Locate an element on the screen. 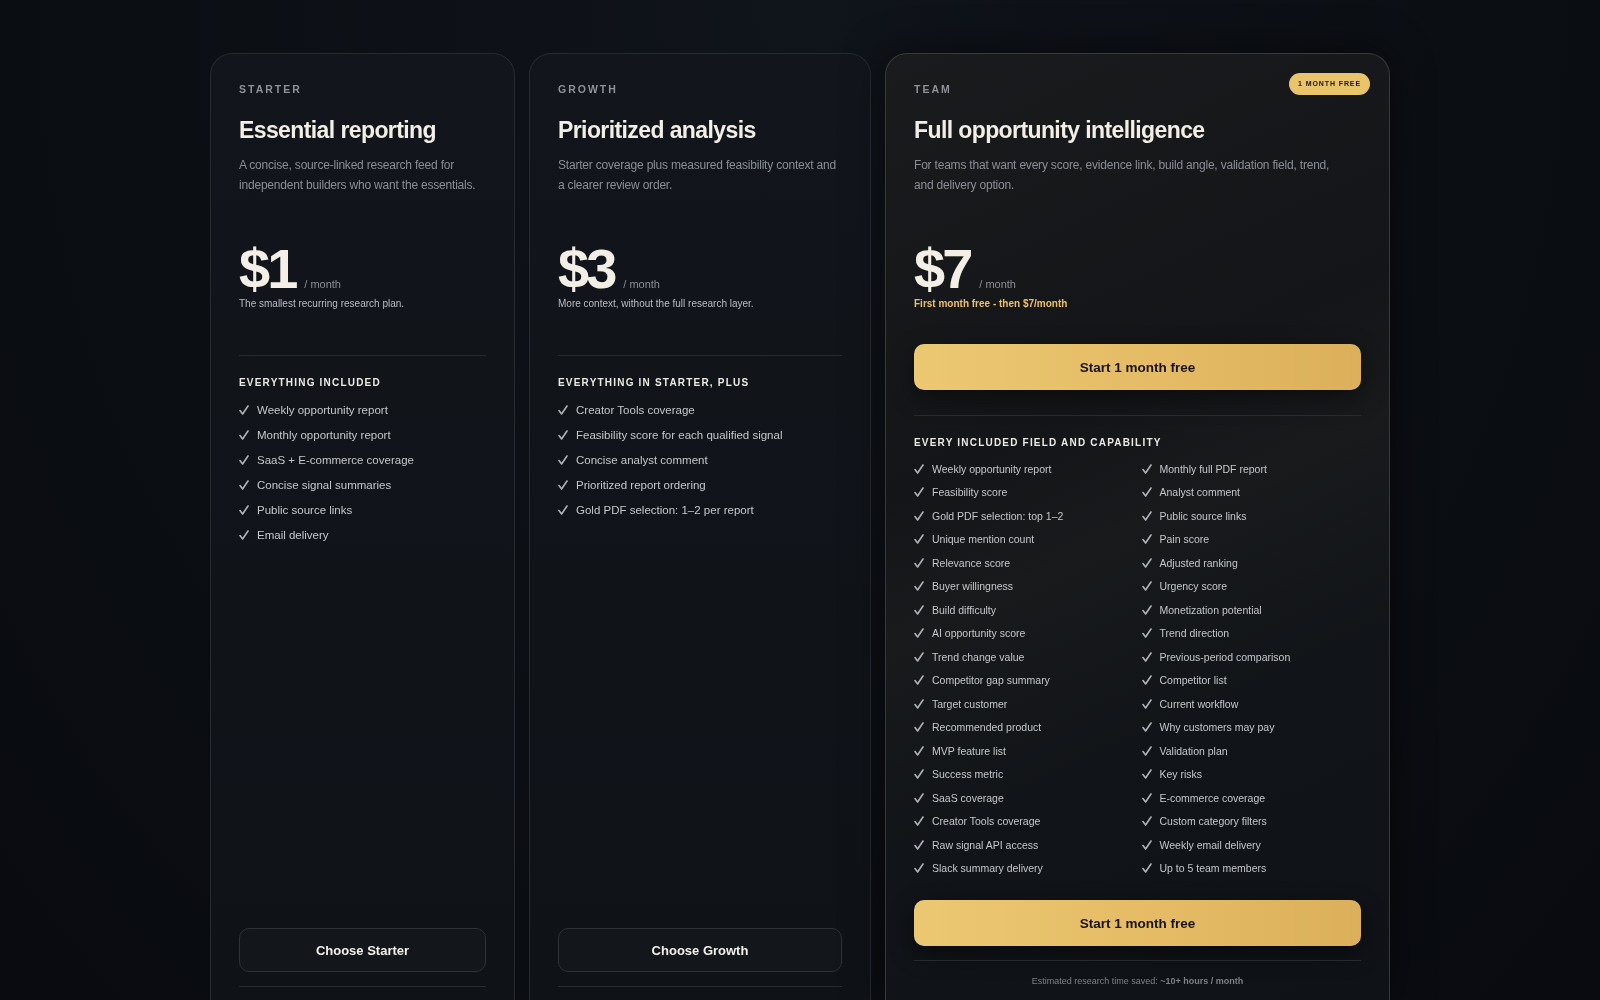  price-note: The smallest recurring research plan. is located at coordinates (322, 304).